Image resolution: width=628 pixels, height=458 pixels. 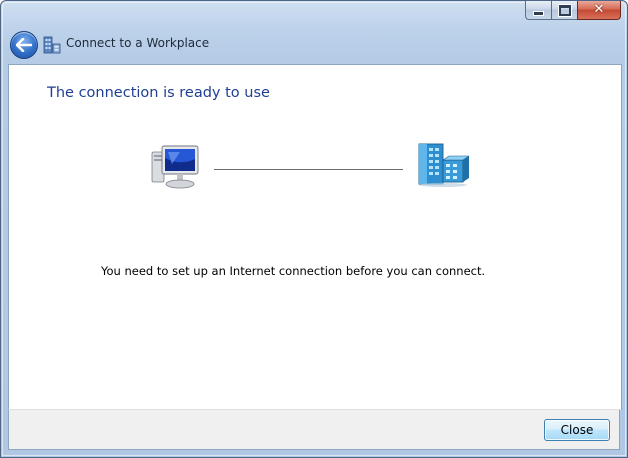 What do you see at coordinates (443, 165) in the screenshot?
I see `workplace-network-icon` at bounding box center [443, 165].